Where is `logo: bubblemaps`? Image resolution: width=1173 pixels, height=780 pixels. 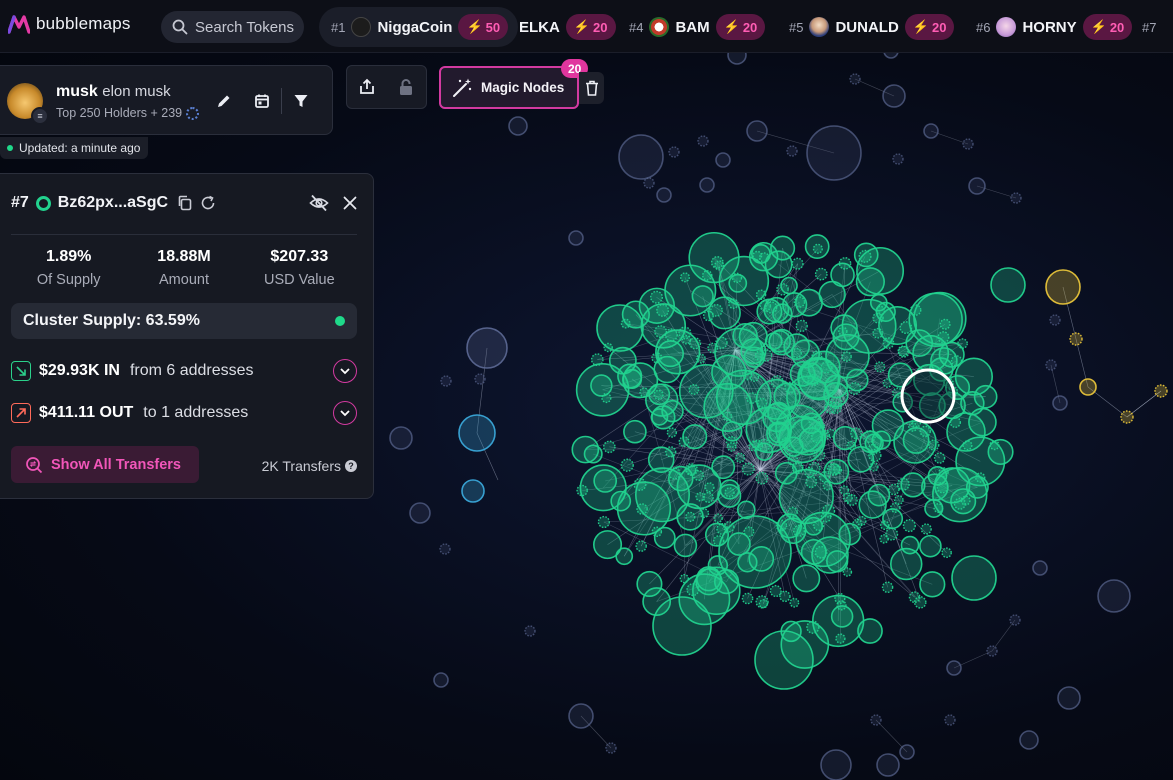 logo: bubblemaps is located at coordinates (69, 24).